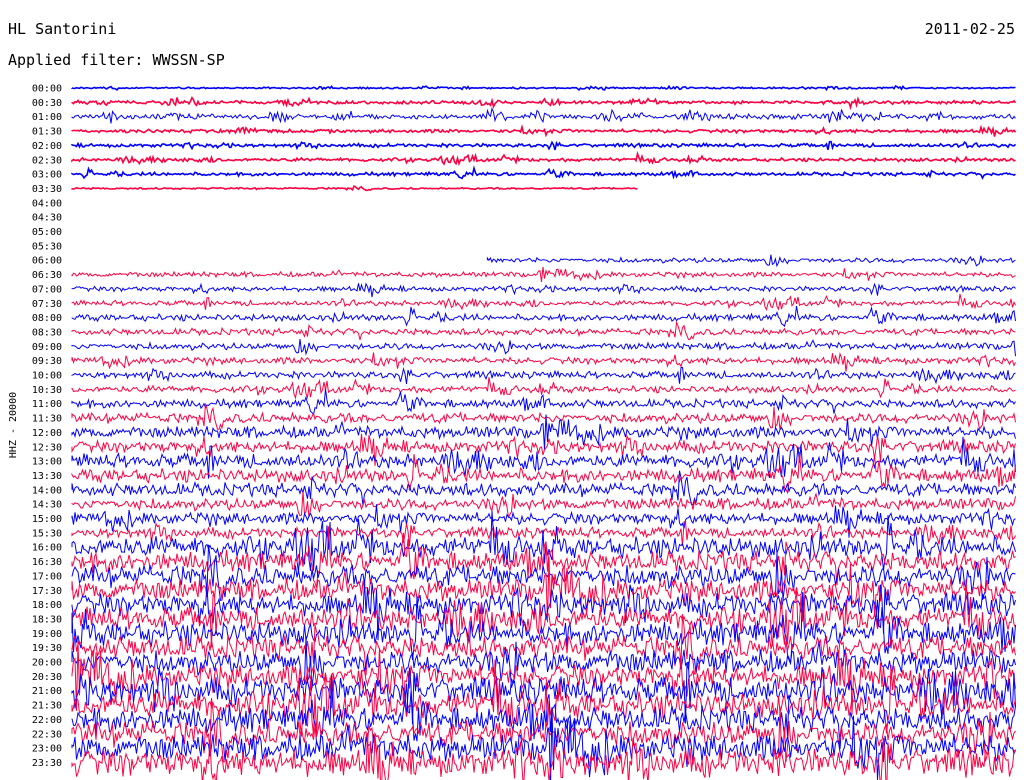 The width and height of the screenshot is (1024, 780). What do you see at coordinates (47, 261) in the screenshot?
I see `time-label: 06:00` at bounding box center [47, 261].